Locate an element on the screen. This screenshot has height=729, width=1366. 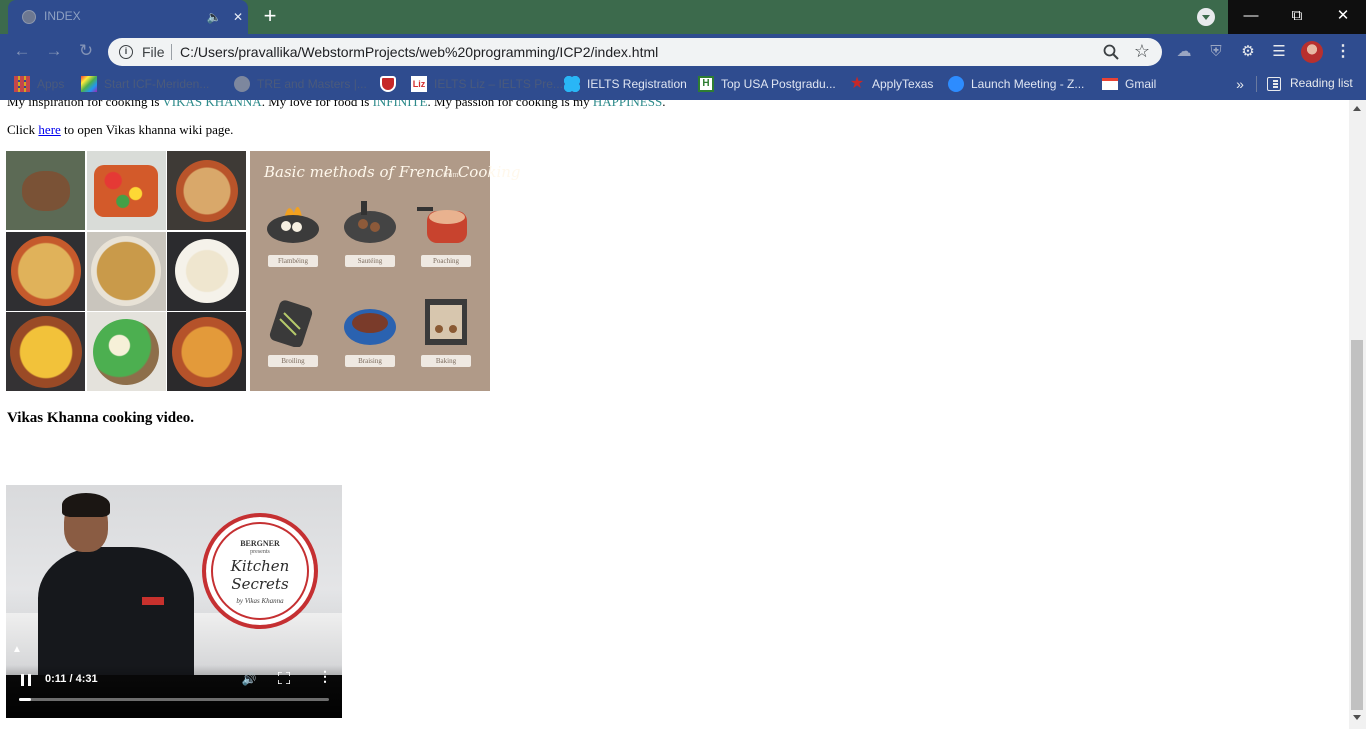
minimize-button: — is located at coordinates (1251, 17).